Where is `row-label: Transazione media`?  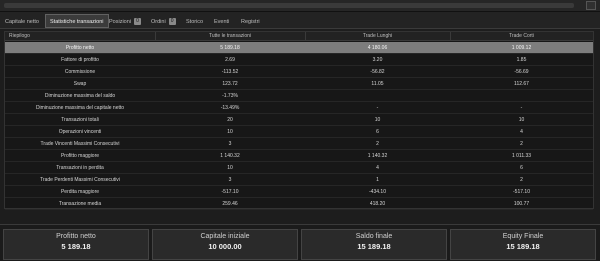 row-label: Transazione media is located at coordinates (80, 204).